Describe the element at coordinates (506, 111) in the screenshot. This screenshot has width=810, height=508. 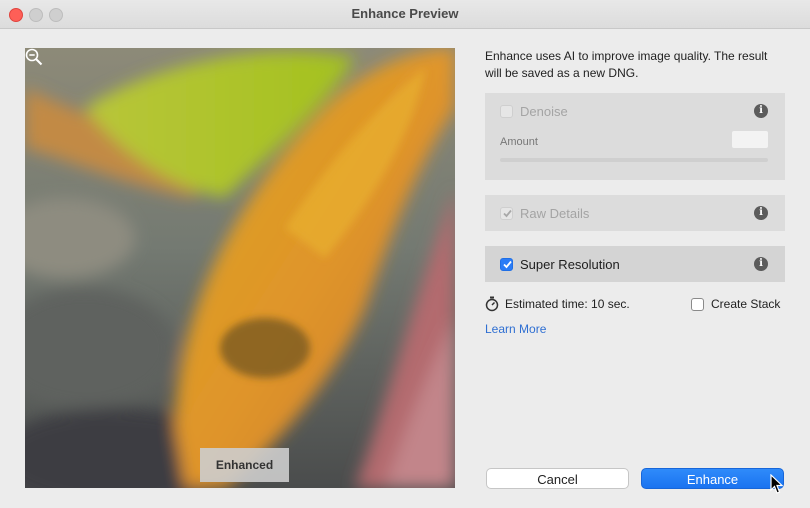
I see `denoise-checkbox` at that location.